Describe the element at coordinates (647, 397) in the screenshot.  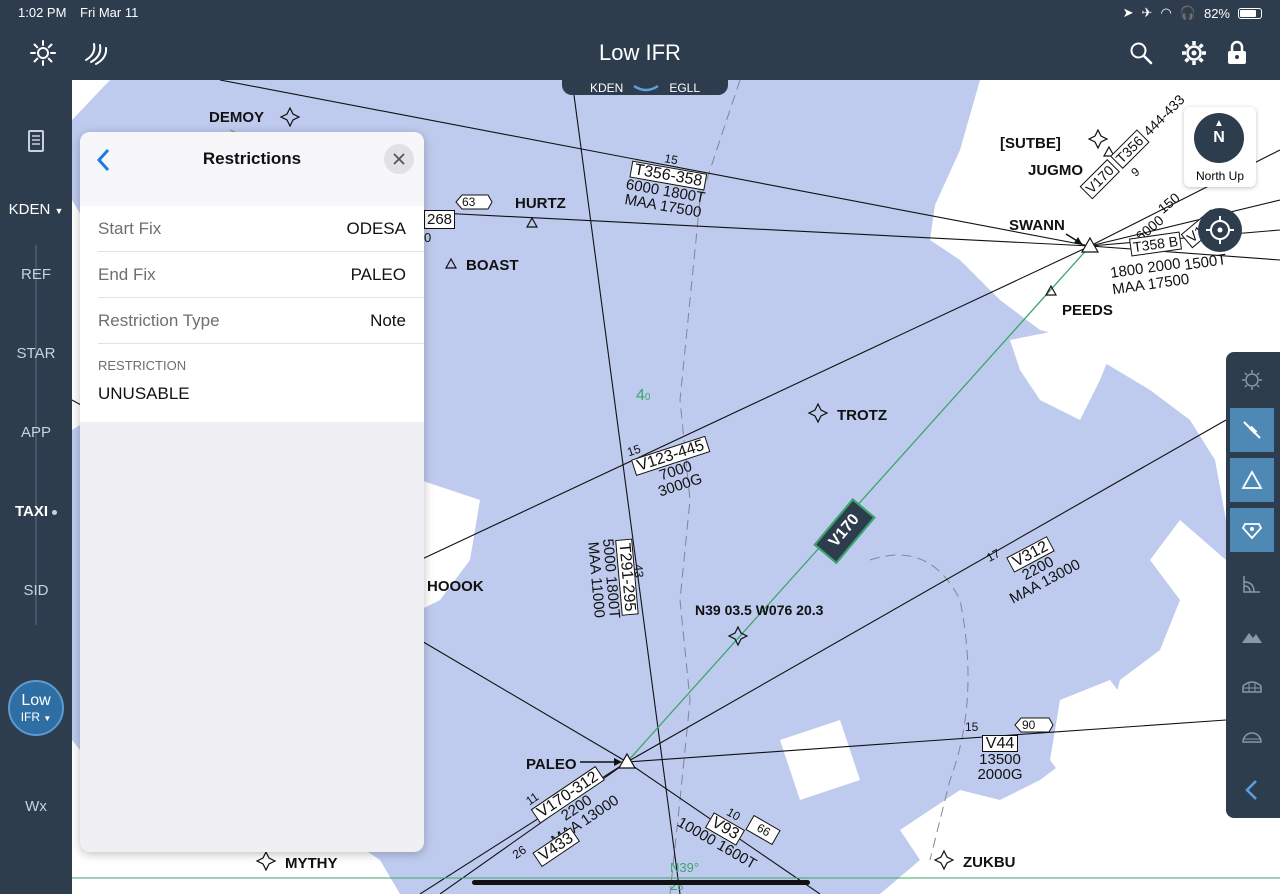
I see `grid-altitude-sub: 0` at that location.